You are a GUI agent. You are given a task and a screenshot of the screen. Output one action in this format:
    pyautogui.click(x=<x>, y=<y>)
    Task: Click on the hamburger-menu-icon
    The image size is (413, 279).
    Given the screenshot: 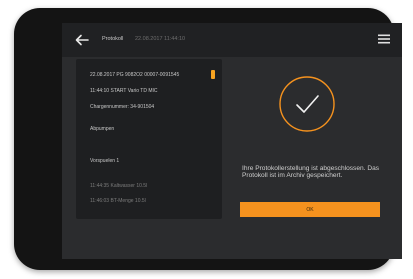 What is the action you would take?
    pyautogui.click(x=384, y=39)
    